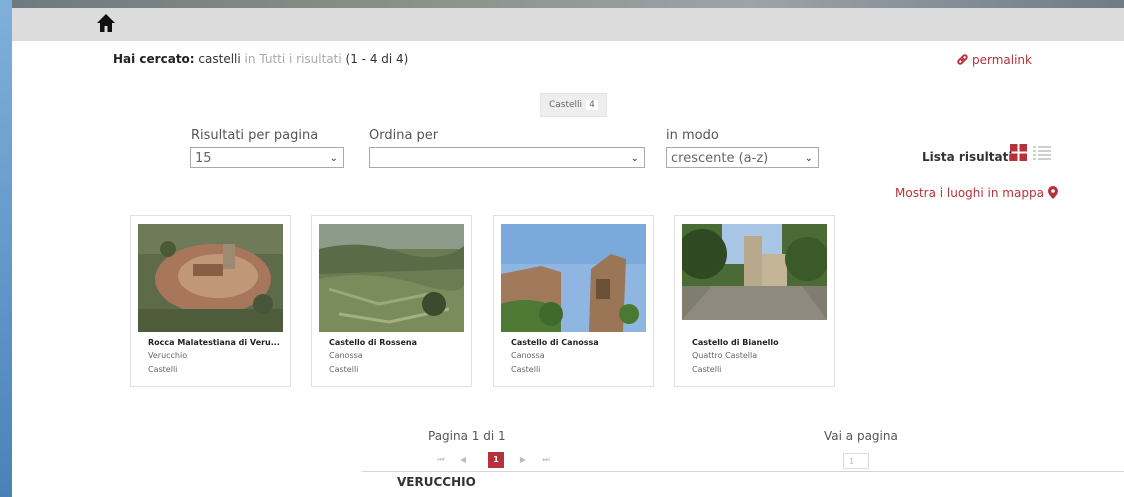 Image resolution: width=1124 pixels, height=497 pixels. I want to click on search-in-word: in, so click(250, 59).